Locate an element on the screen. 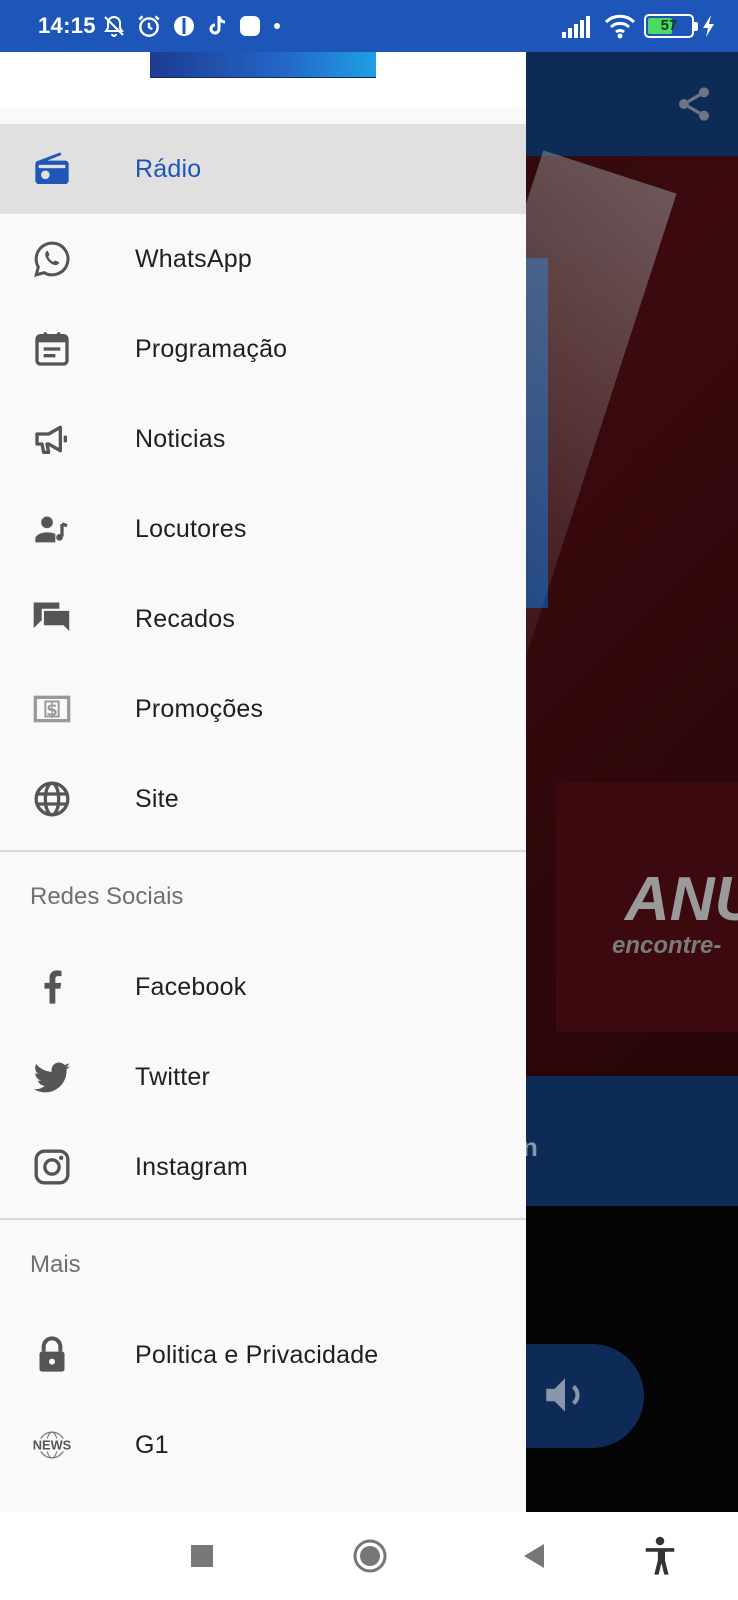 The image size is (738, 1600). app-square-icon is located at coordinates (249, 26).